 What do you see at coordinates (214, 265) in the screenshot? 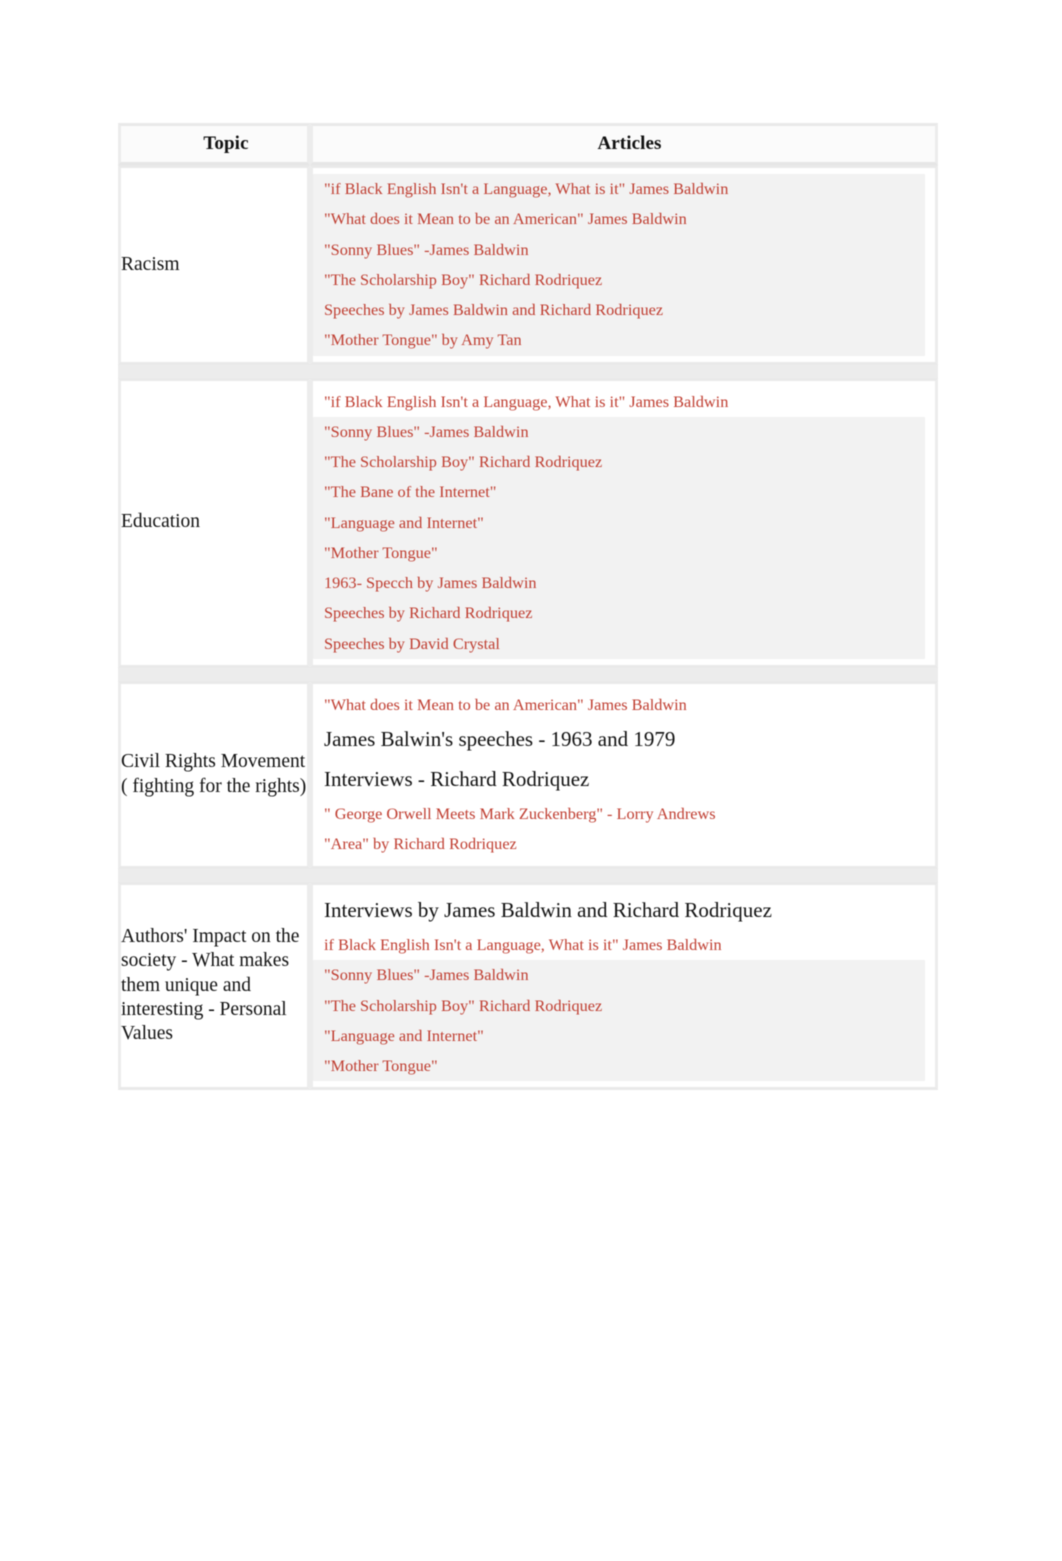
I see `topic-cell: Racism` at bounding box center [214, 265].